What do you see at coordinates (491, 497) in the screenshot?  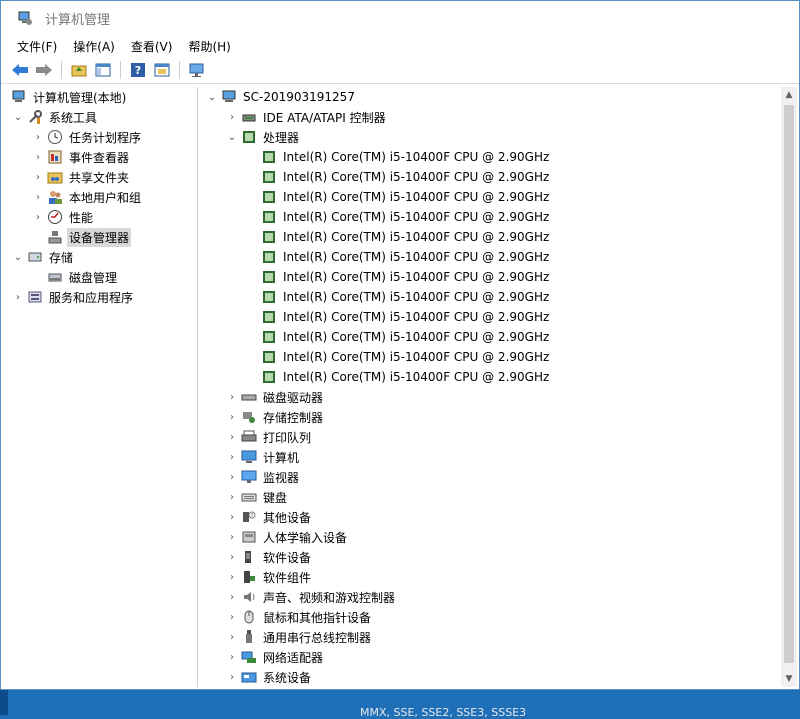 I see `device-category: › 键盘` at bounding box center [491, 497].